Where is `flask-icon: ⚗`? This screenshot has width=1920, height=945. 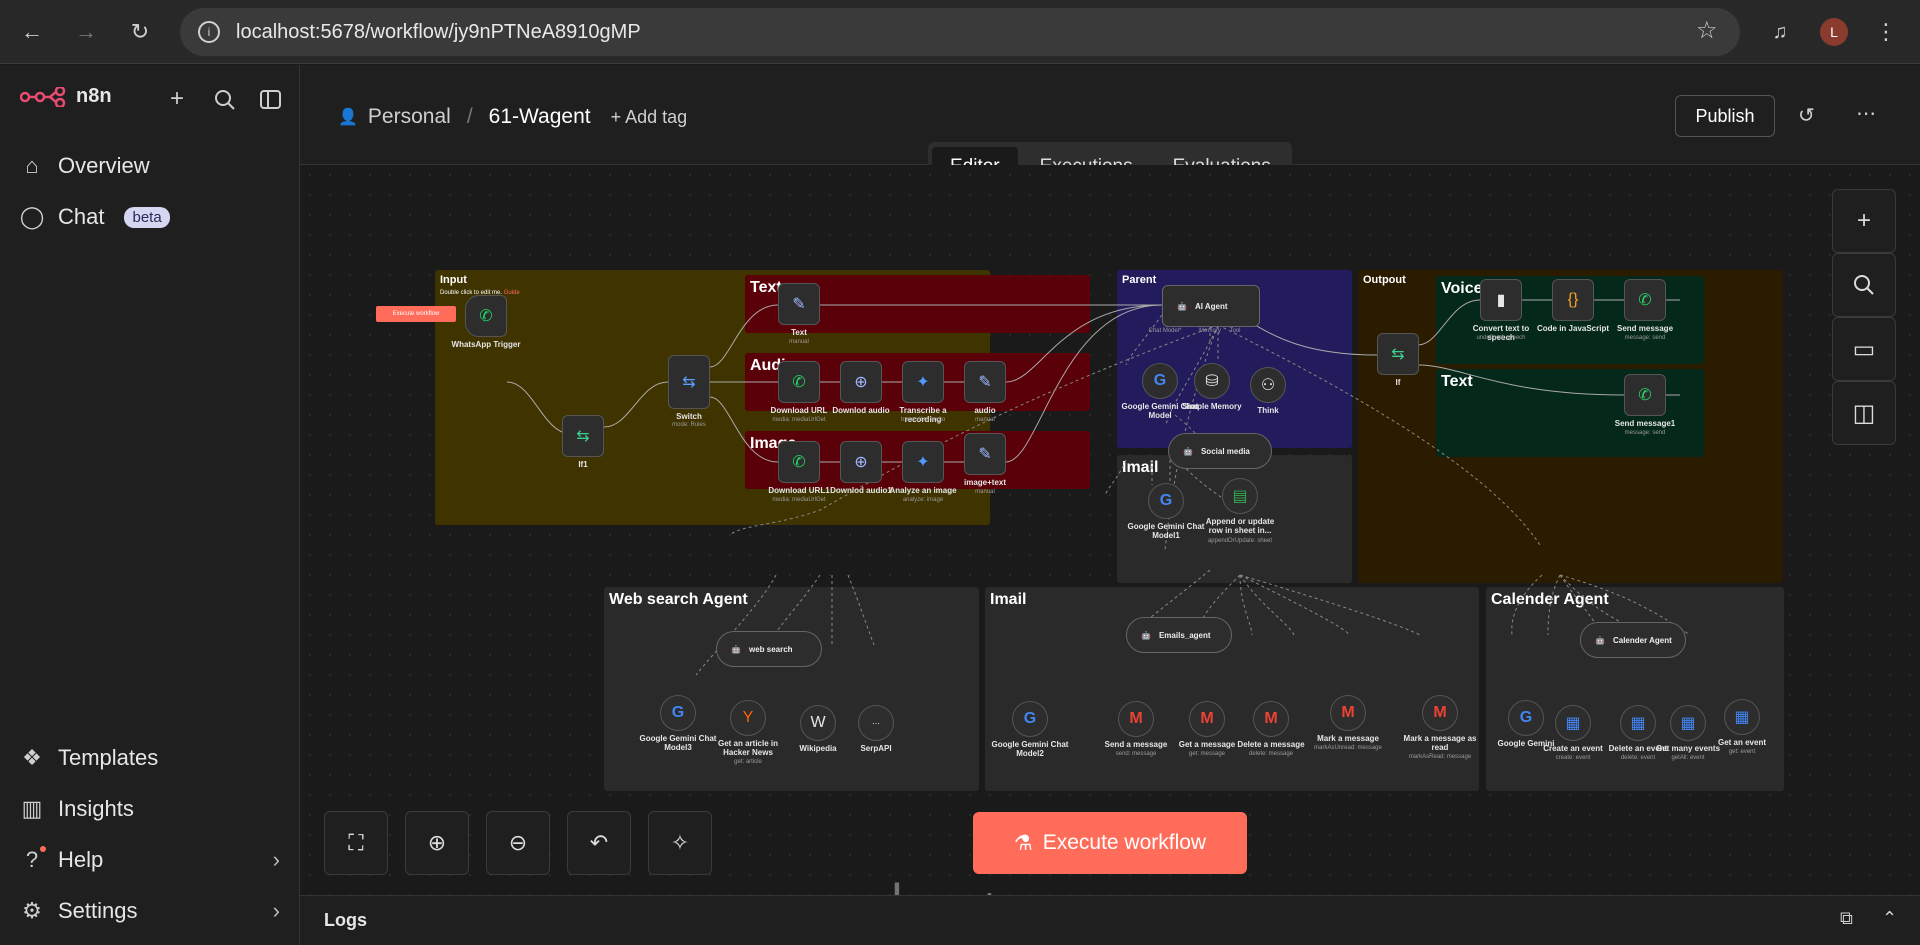 flask-icon: ⚗ is located at coordinates (1023, 843).